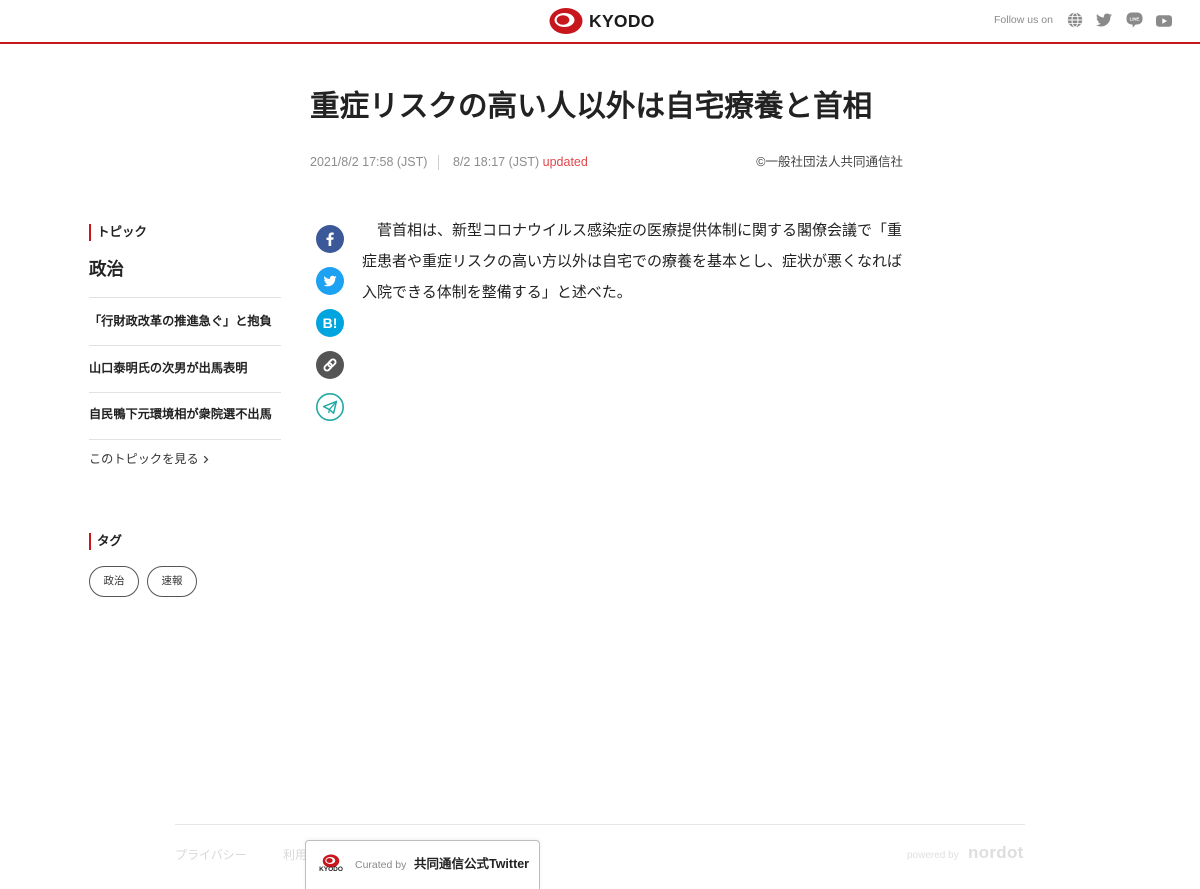  What do you see at coordinates (90, 232) in the screenshot?
I see `topic-heading-marker` at bounding box center [90, 232].